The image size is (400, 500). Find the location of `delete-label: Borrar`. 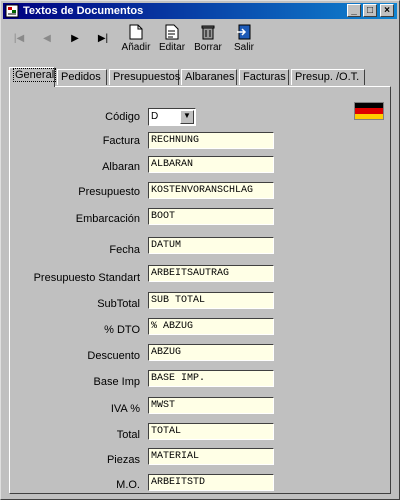

delete-label: Borrar is located at coordinates (208, 47).